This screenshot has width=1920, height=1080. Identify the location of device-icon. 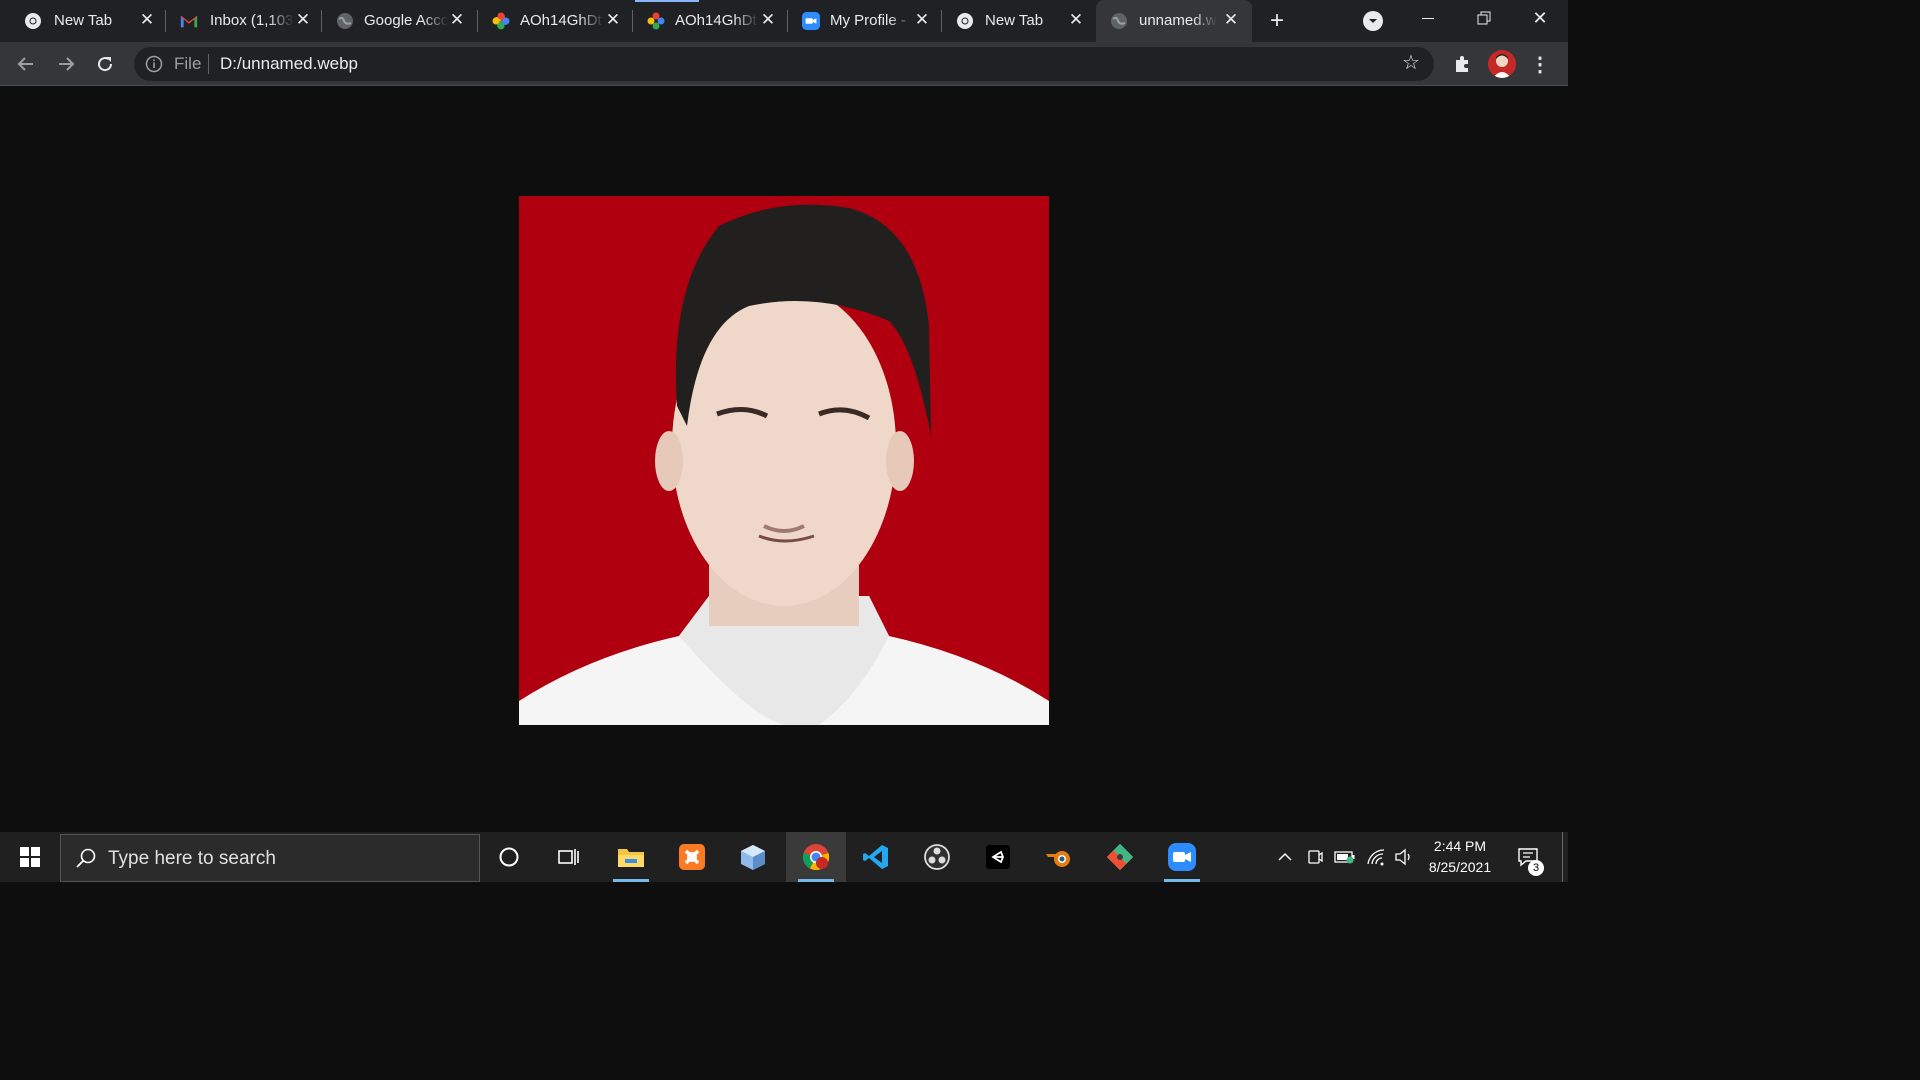
(1315, 857).